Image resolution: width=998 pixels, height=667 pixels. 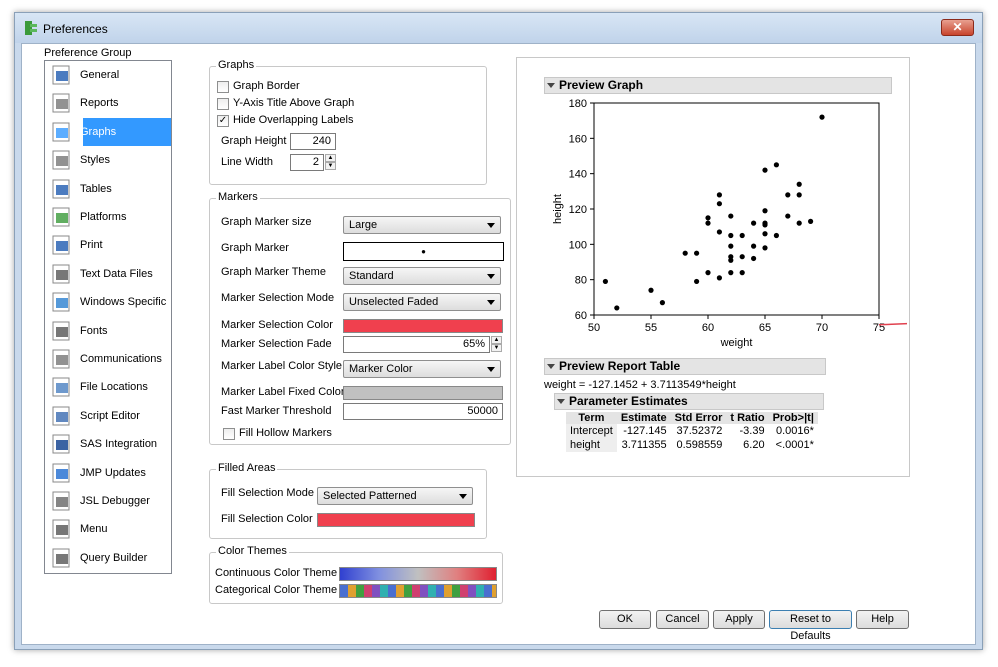 What do you see at coordinates (418, 574) in the screenshot?
I see `continuous-theme-swatch` at bounding box center [418, 574].